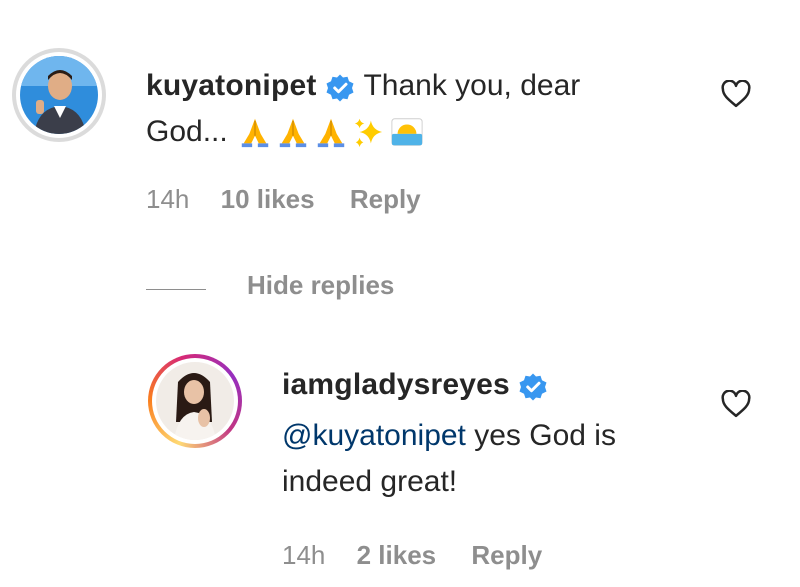  Describe the element at coordinates (736, 94) in the screenshot. I see `like-comment-1-heart-icon` at that location.